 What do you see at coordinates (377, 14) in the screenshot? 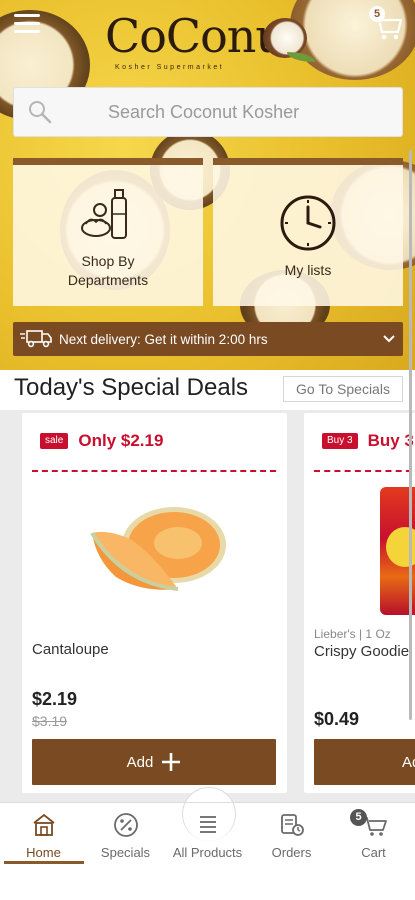
I see `cart-badge: 5` at bounding box center [377, 14].